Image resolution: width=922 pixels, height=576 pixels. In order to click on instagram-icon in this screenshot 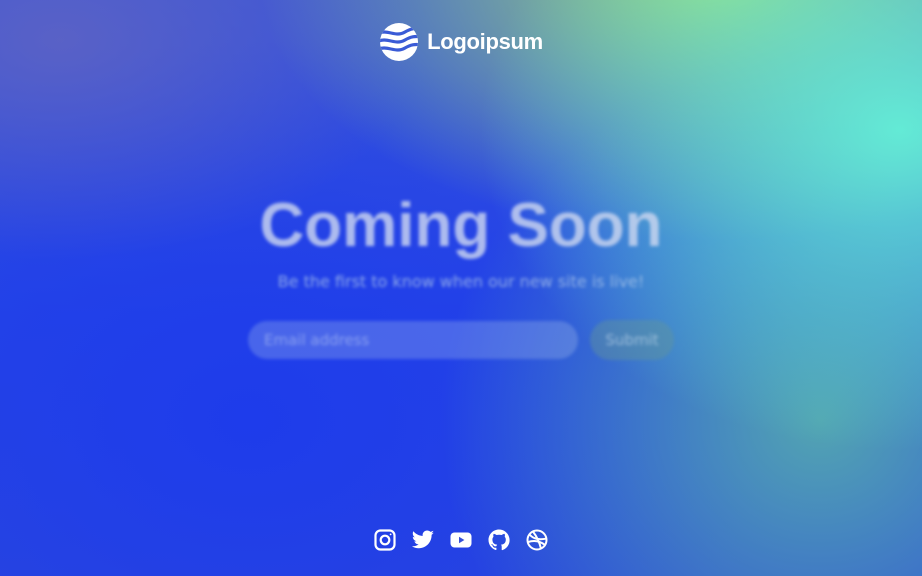, I will do `click(385, 540)`.